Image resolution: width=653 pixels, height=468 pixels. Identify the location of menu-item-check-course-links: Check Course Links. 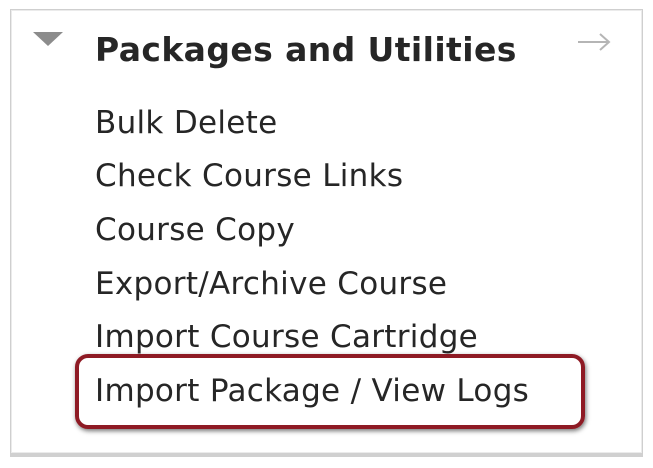
(249, 176).